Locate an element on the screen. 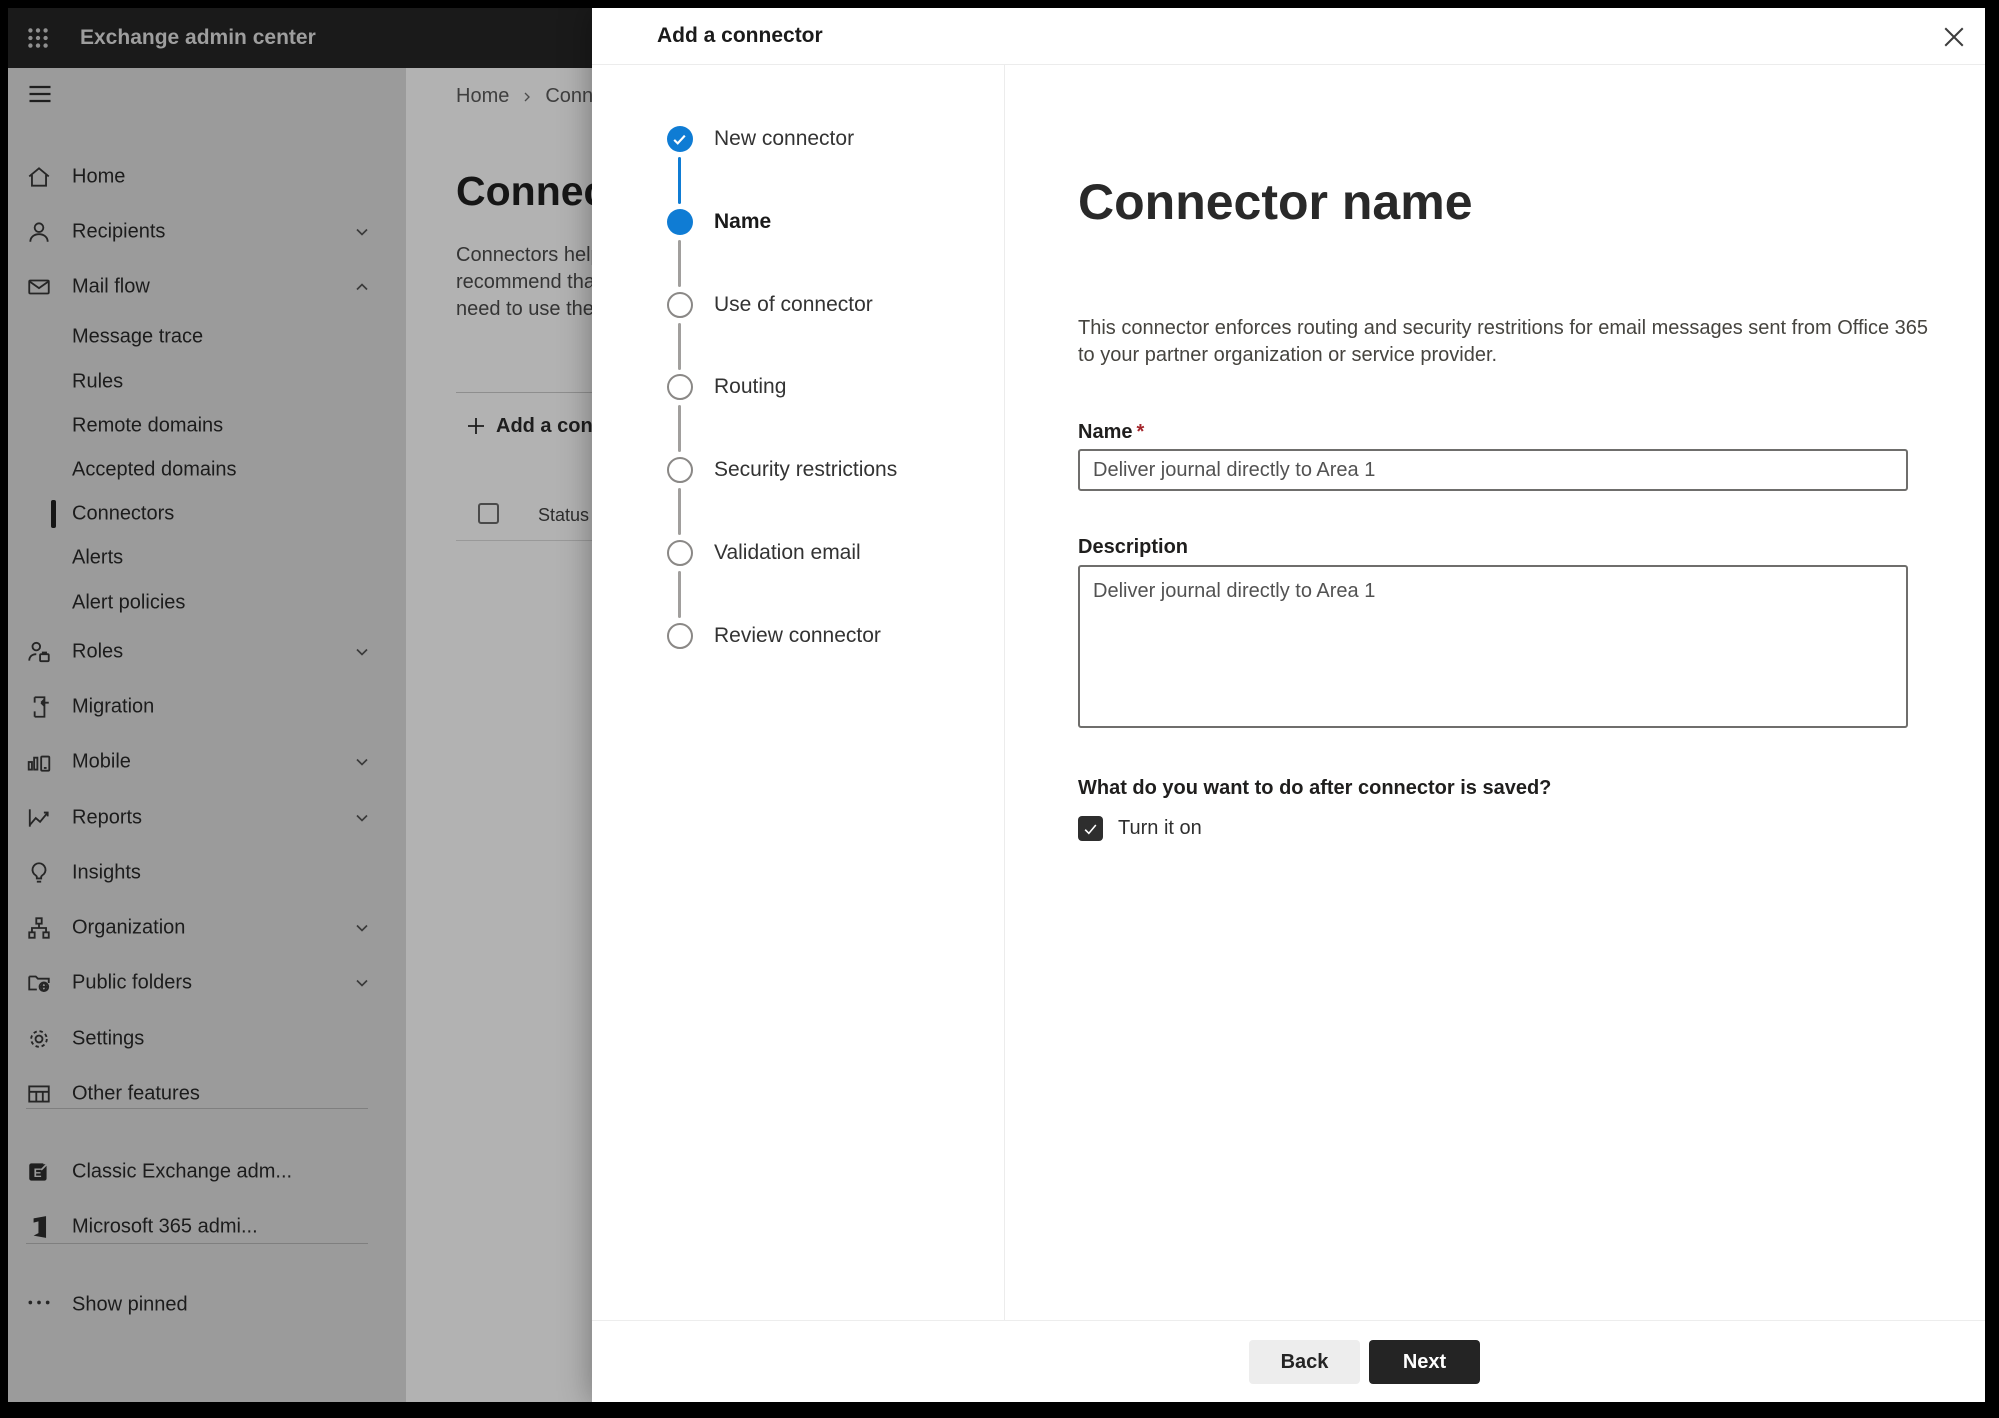 This screenshot has width=1999, height=1418. name-label: Name * is located at coordinates (1111, 432).